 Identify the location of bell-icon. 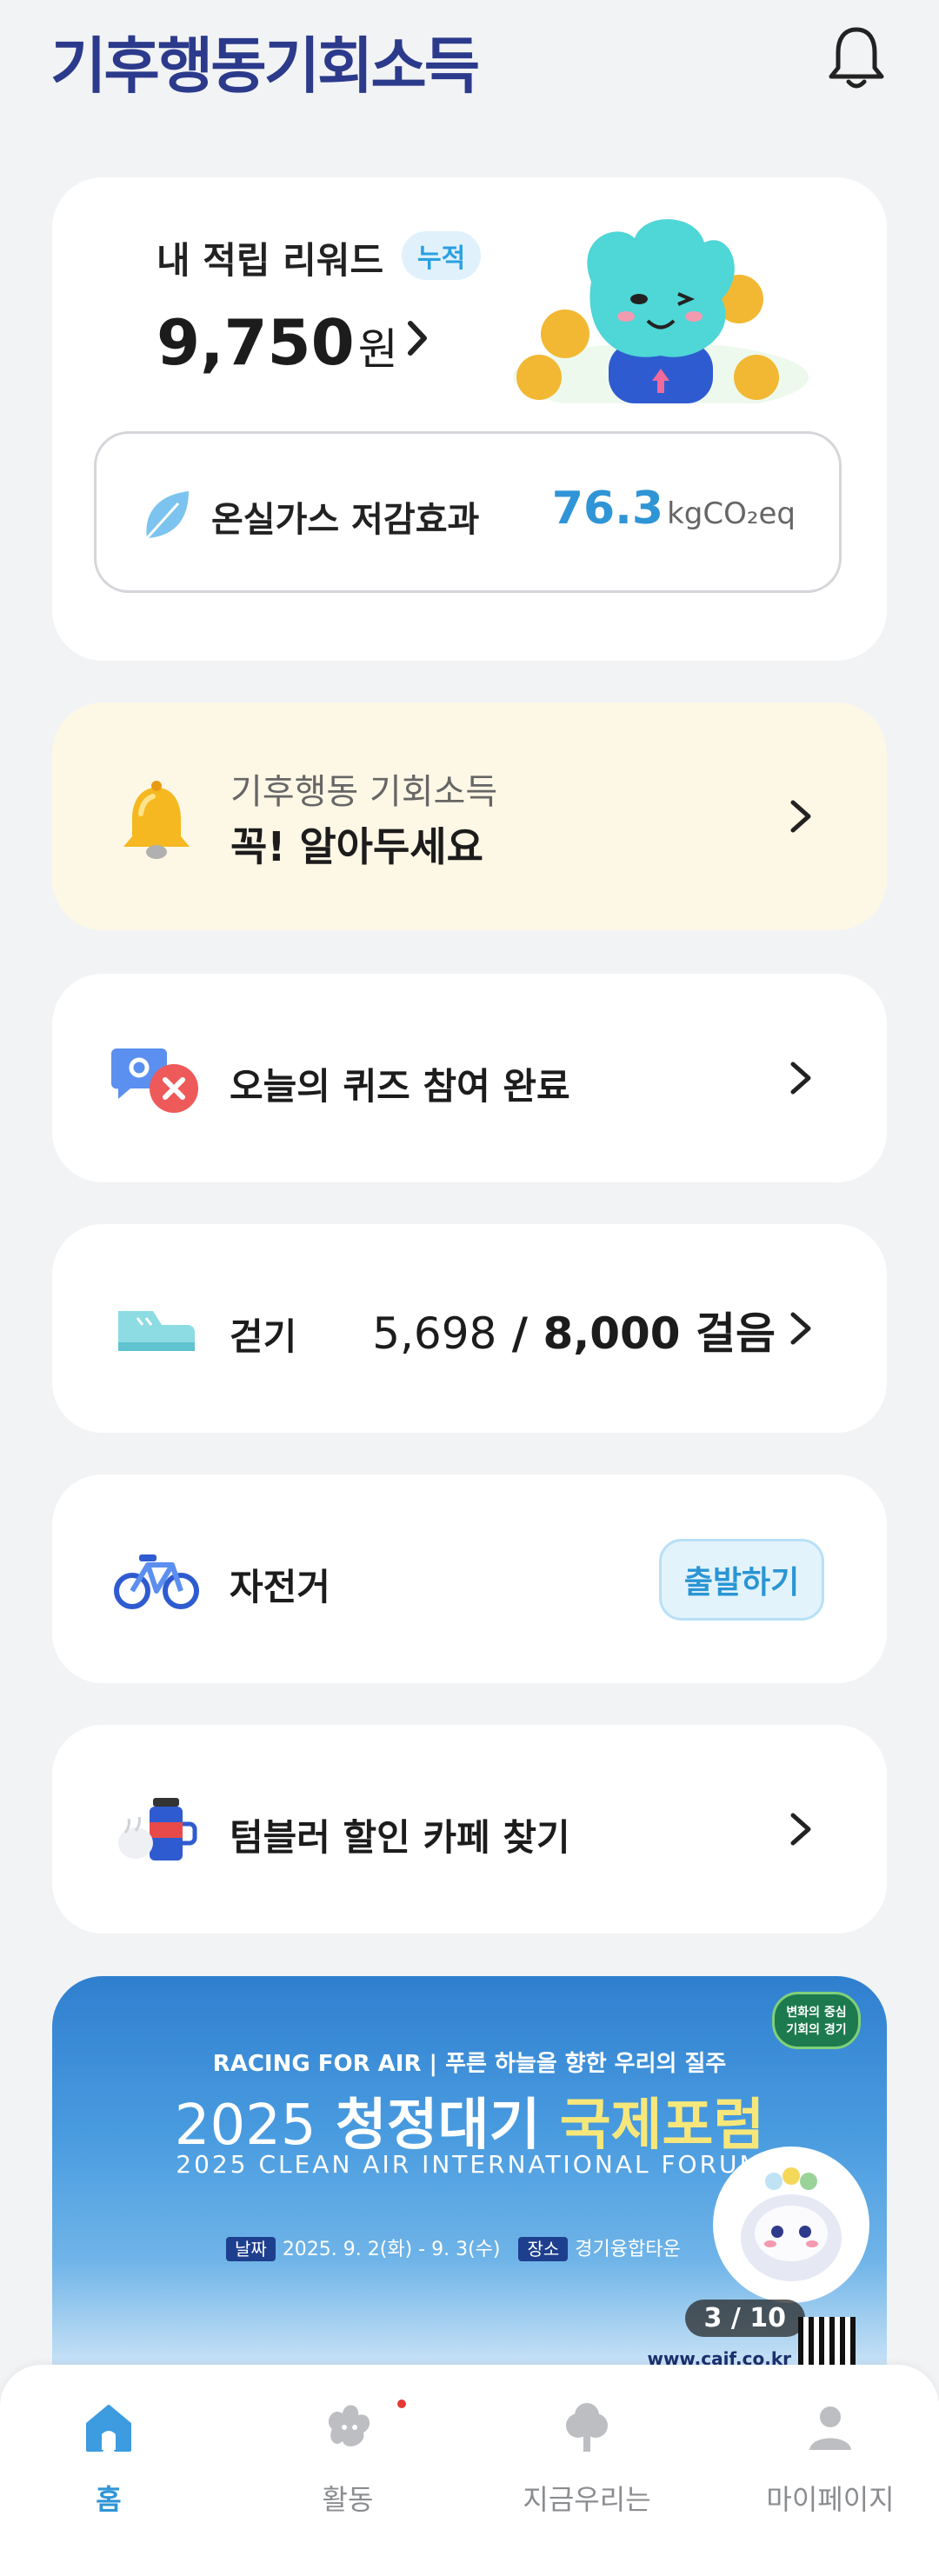
(856, 57).